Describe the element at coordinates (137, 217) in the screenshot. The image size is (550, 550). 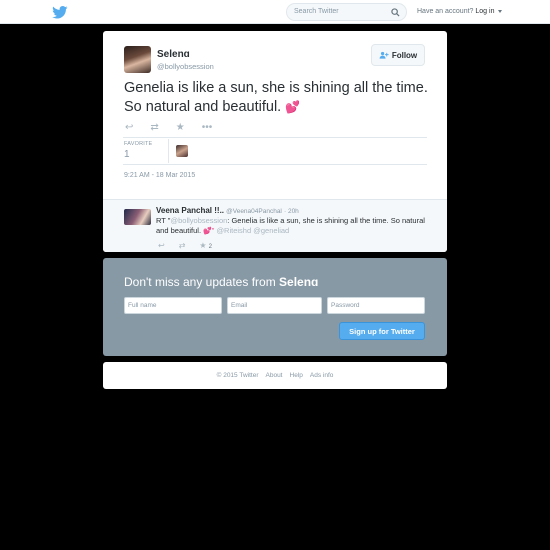
I see `reply-avatar` at that location.